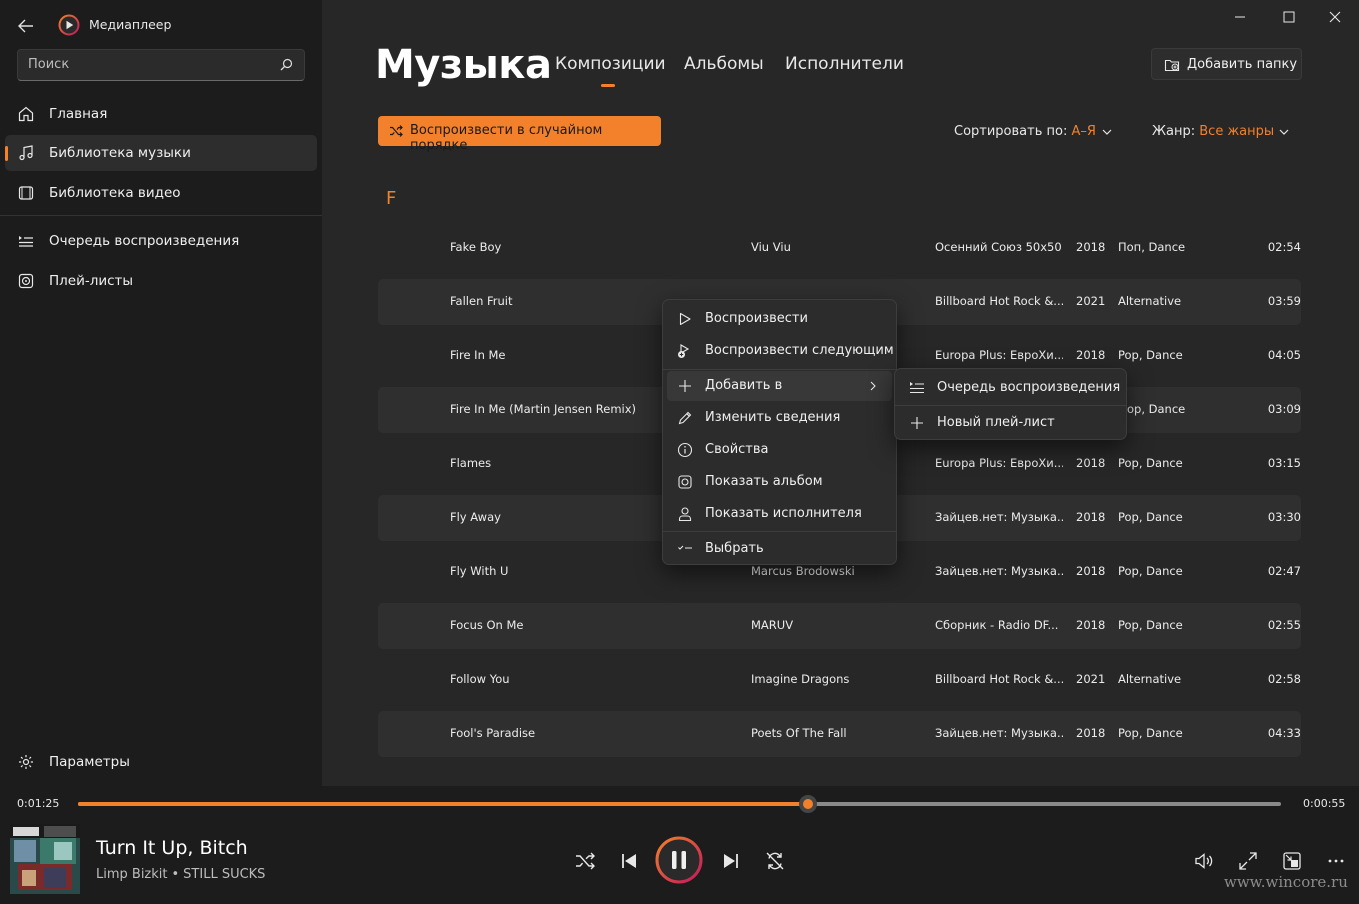 This screenshot has width=1359, height=904. I want to click on next-track-icon, so click(731, 861).